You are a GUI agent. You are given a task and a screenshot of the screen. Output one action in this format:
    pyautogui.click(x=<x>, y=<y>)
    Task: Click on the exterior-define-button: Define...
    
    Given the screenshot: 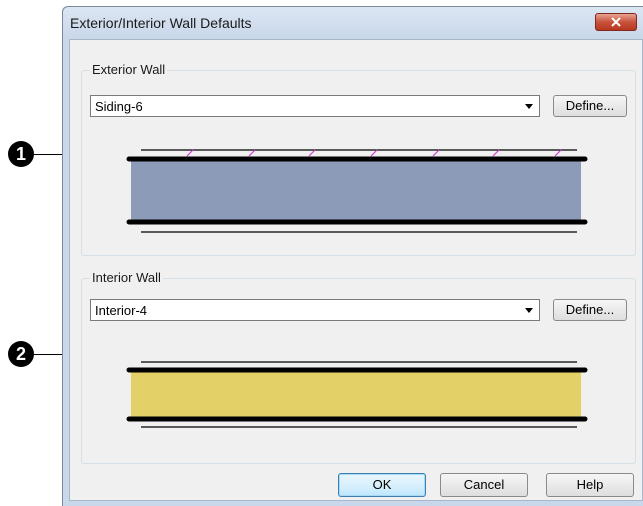 What is the action you would take?
    pyautogui.click(x=590, y=106)
    